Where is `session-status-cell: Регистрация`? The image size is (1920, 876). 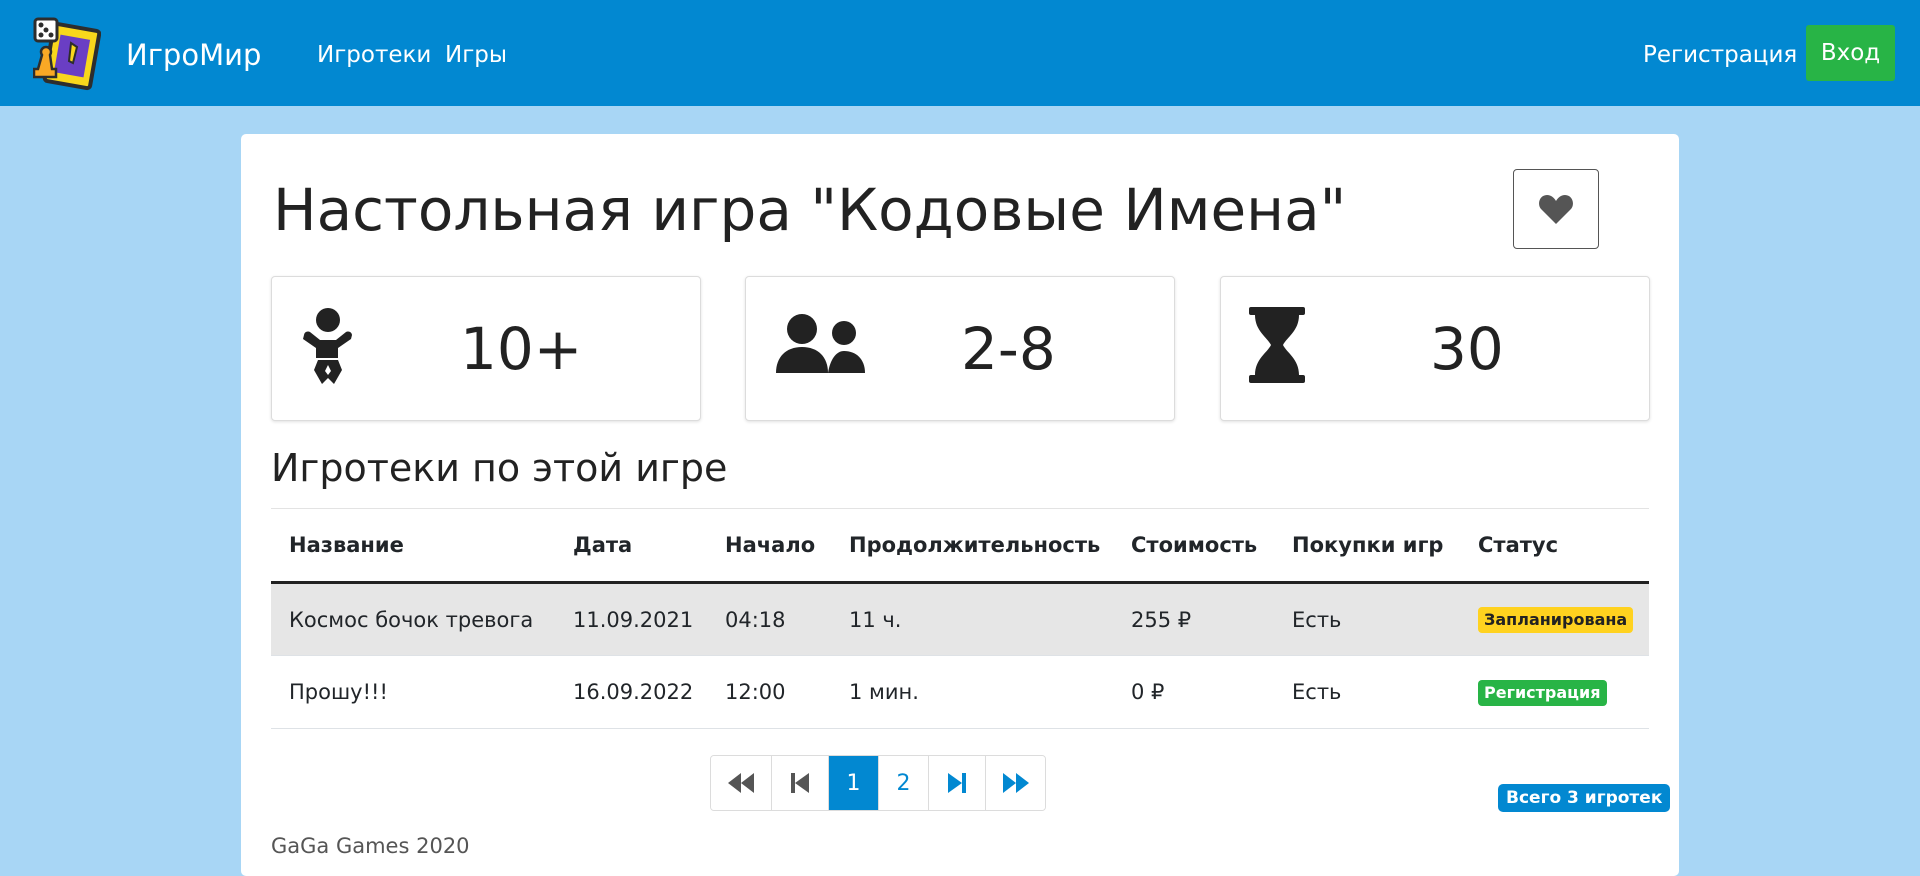 session-status-cell: Регистрация is located at coordinates (1554, 692).